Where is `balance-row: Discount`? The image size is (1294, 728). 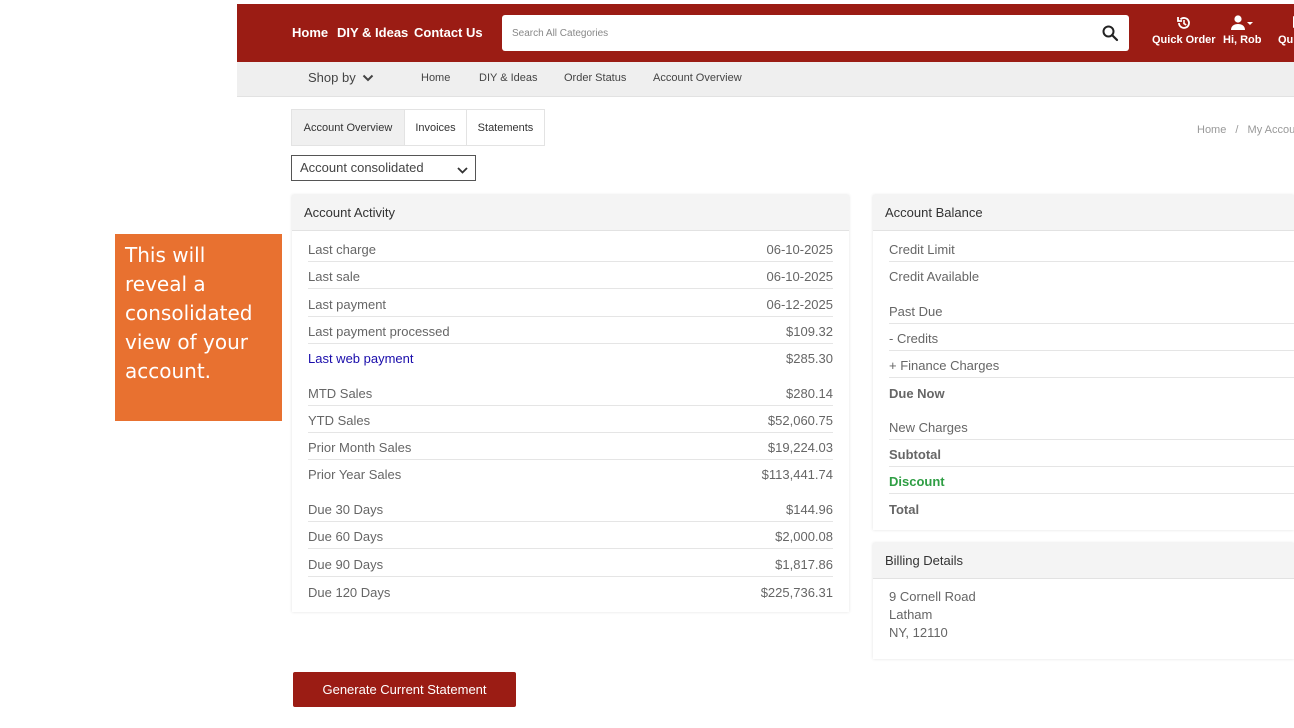
balance-row: Discount is located at coordinates (1091, 480).